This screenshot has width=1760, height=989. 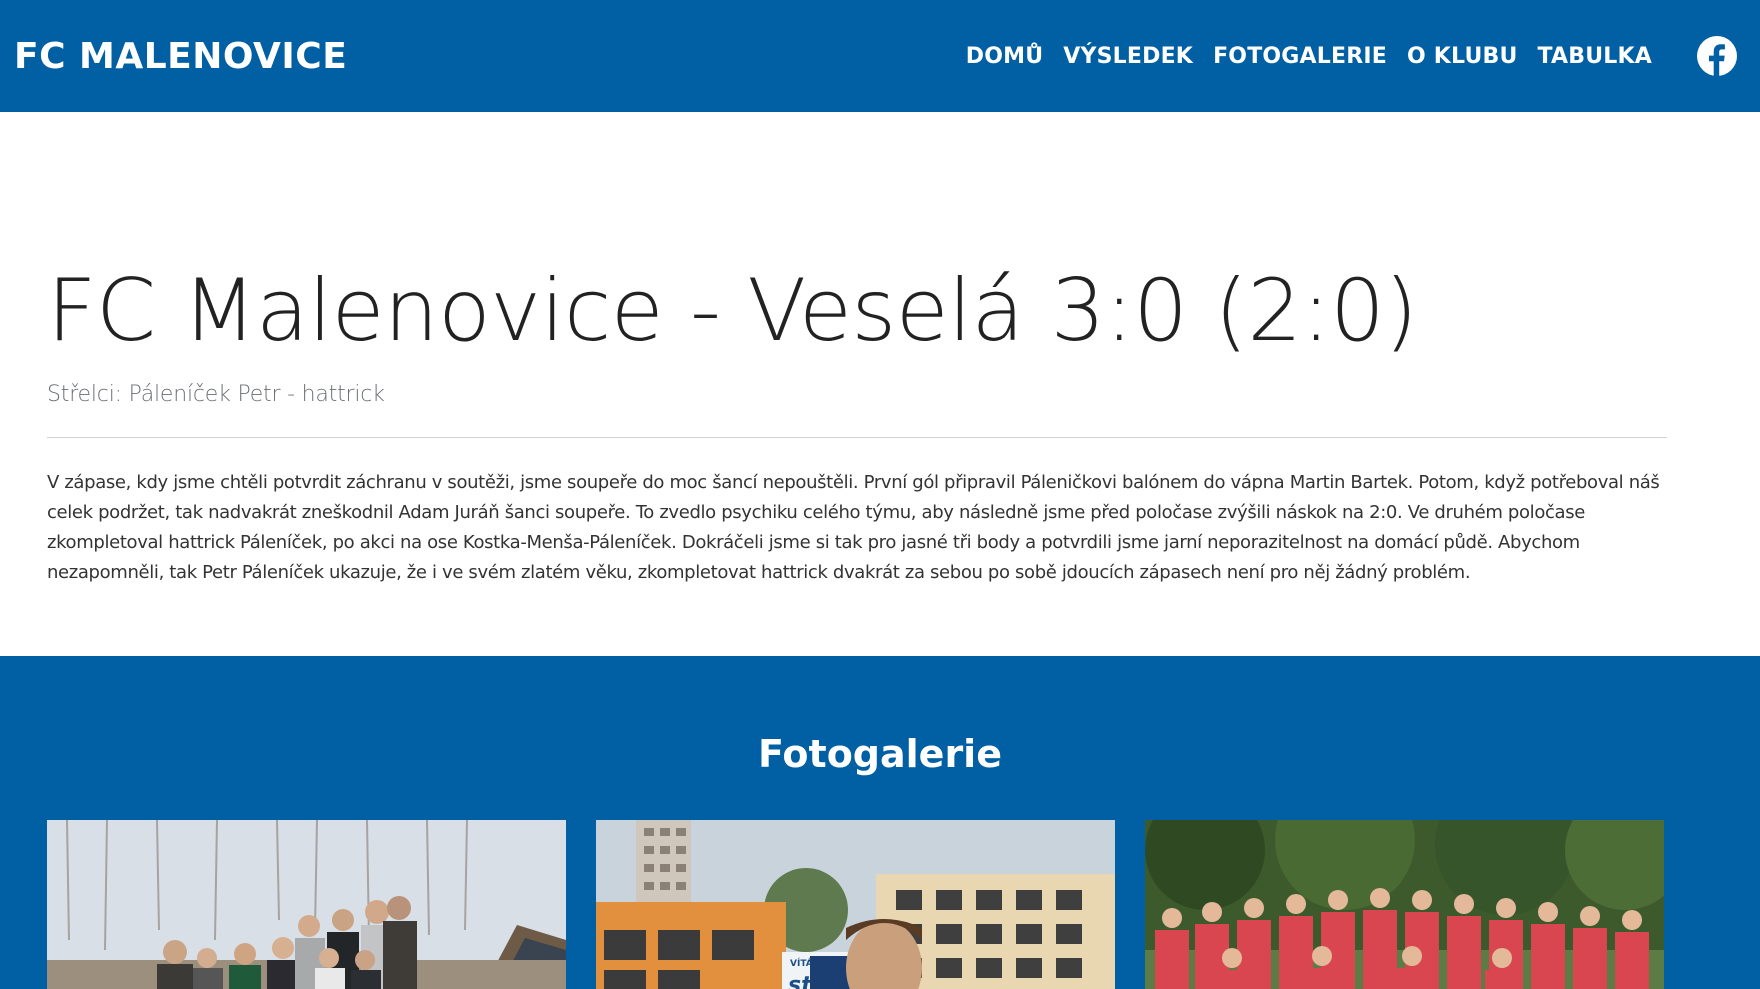 I want to click on player-photo-image: VÍTÁME V stři, so click(x=855, y=904).